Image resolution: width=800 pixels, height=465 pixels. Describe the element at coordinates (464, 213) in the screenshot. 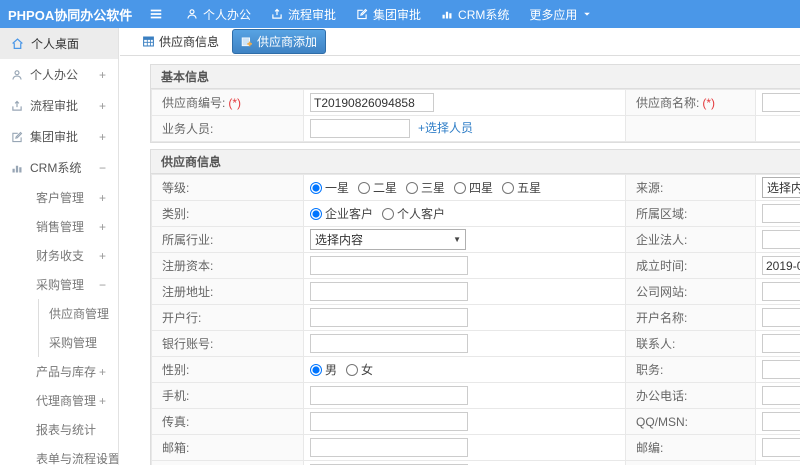

I see `category-field-cell: 企业客户 个人客户` at that location.